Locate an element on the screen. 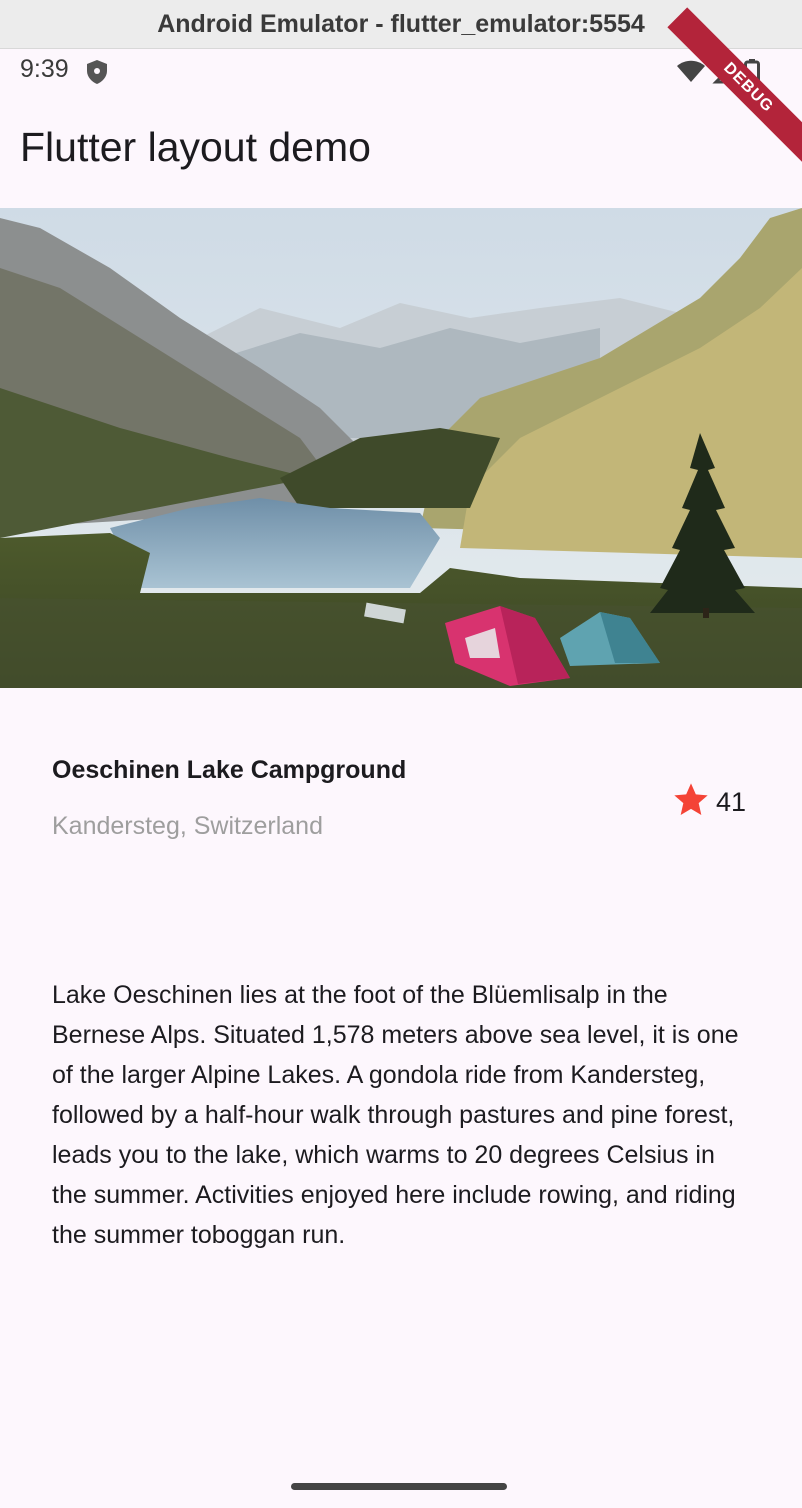  place-name: Oeschinen Lake Campground is located at coordinates (229, 770).